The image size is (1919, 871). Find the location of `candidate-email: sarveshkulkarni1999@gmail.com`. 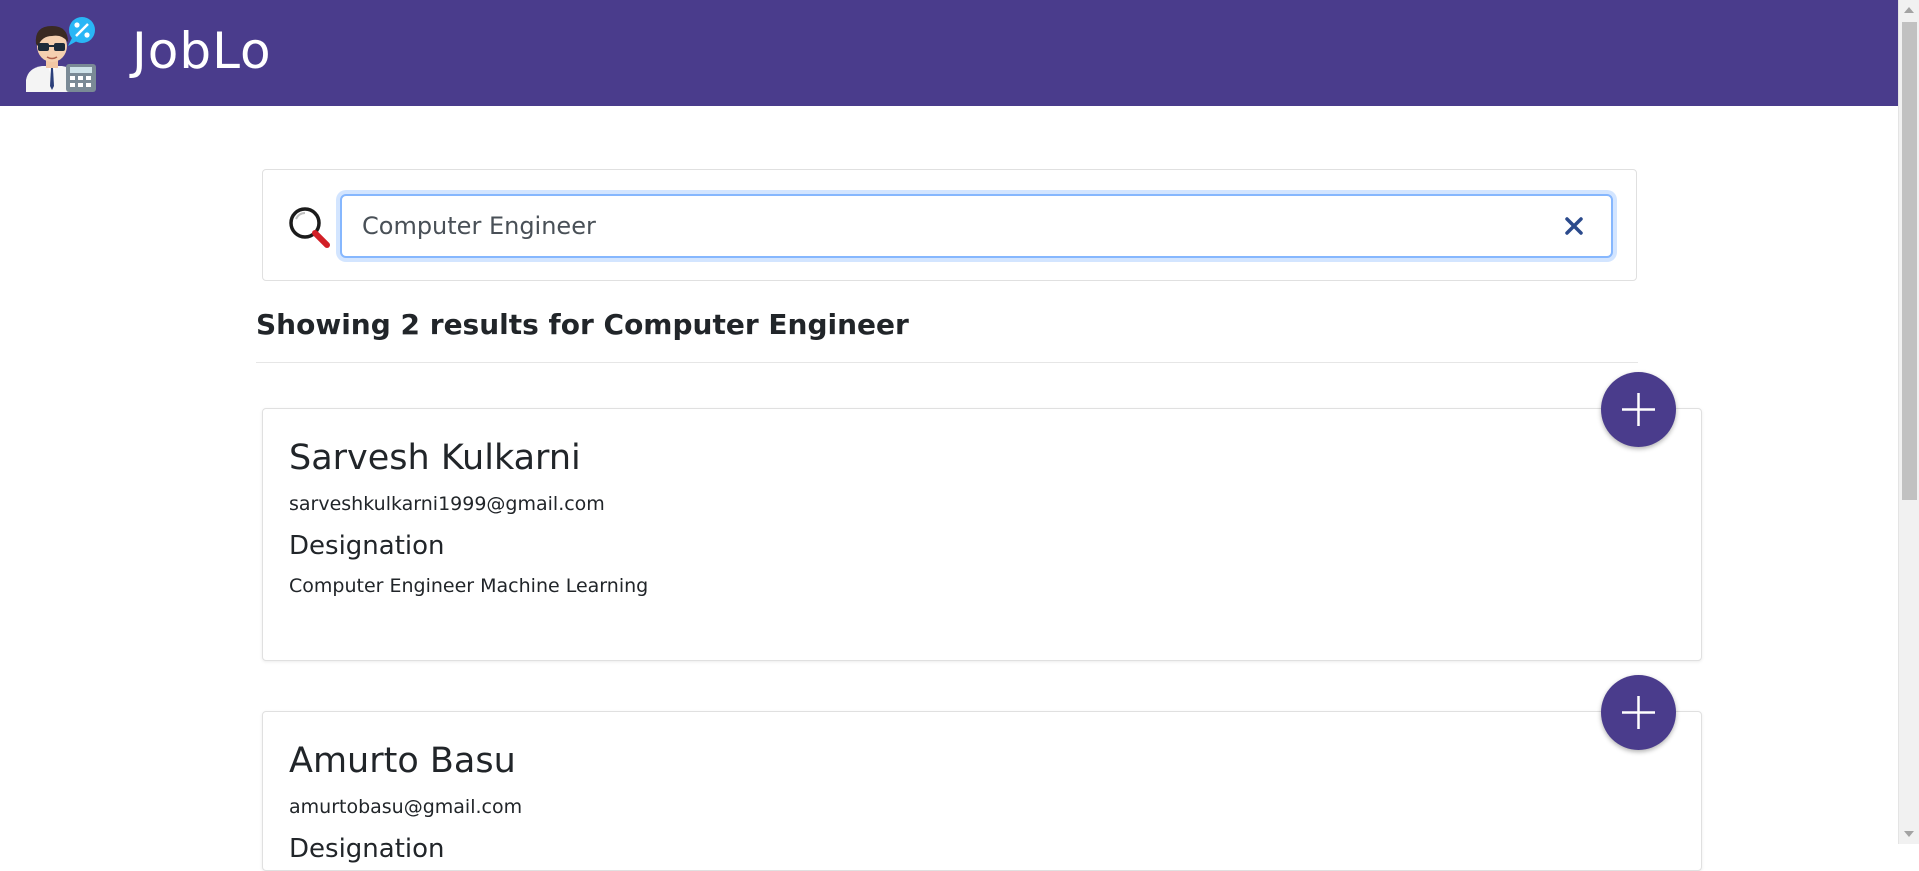

candidate-email: sarveshkulkarni1999@gmail.com is located at coordinates (447, 504).